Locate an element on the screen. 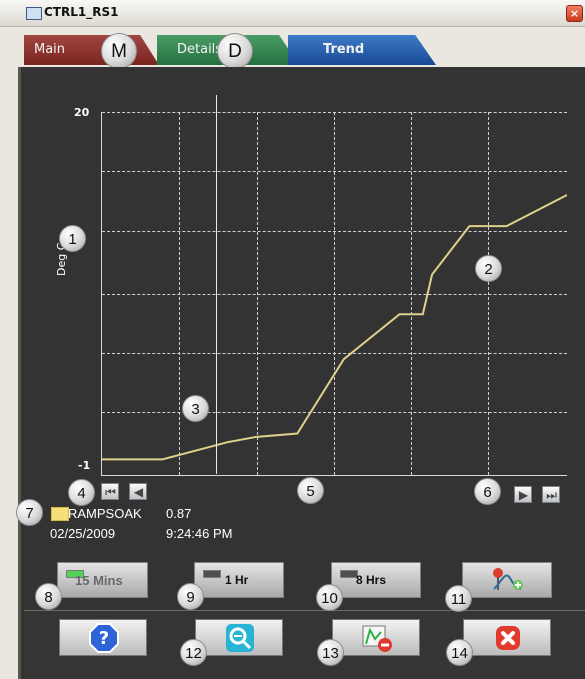  callout-13: 13 is located at coordinates (330, 652).